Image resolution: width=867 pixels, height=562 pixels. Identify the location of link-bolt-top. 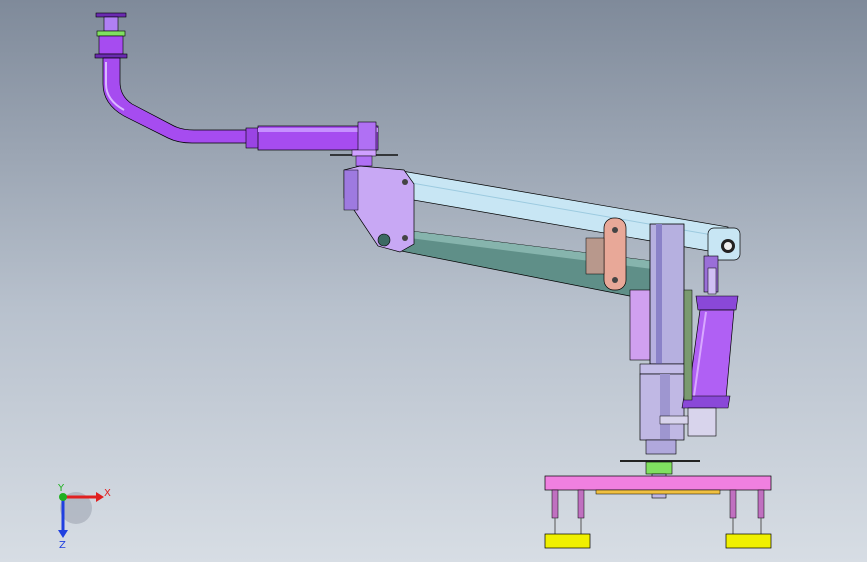
(615, 230).